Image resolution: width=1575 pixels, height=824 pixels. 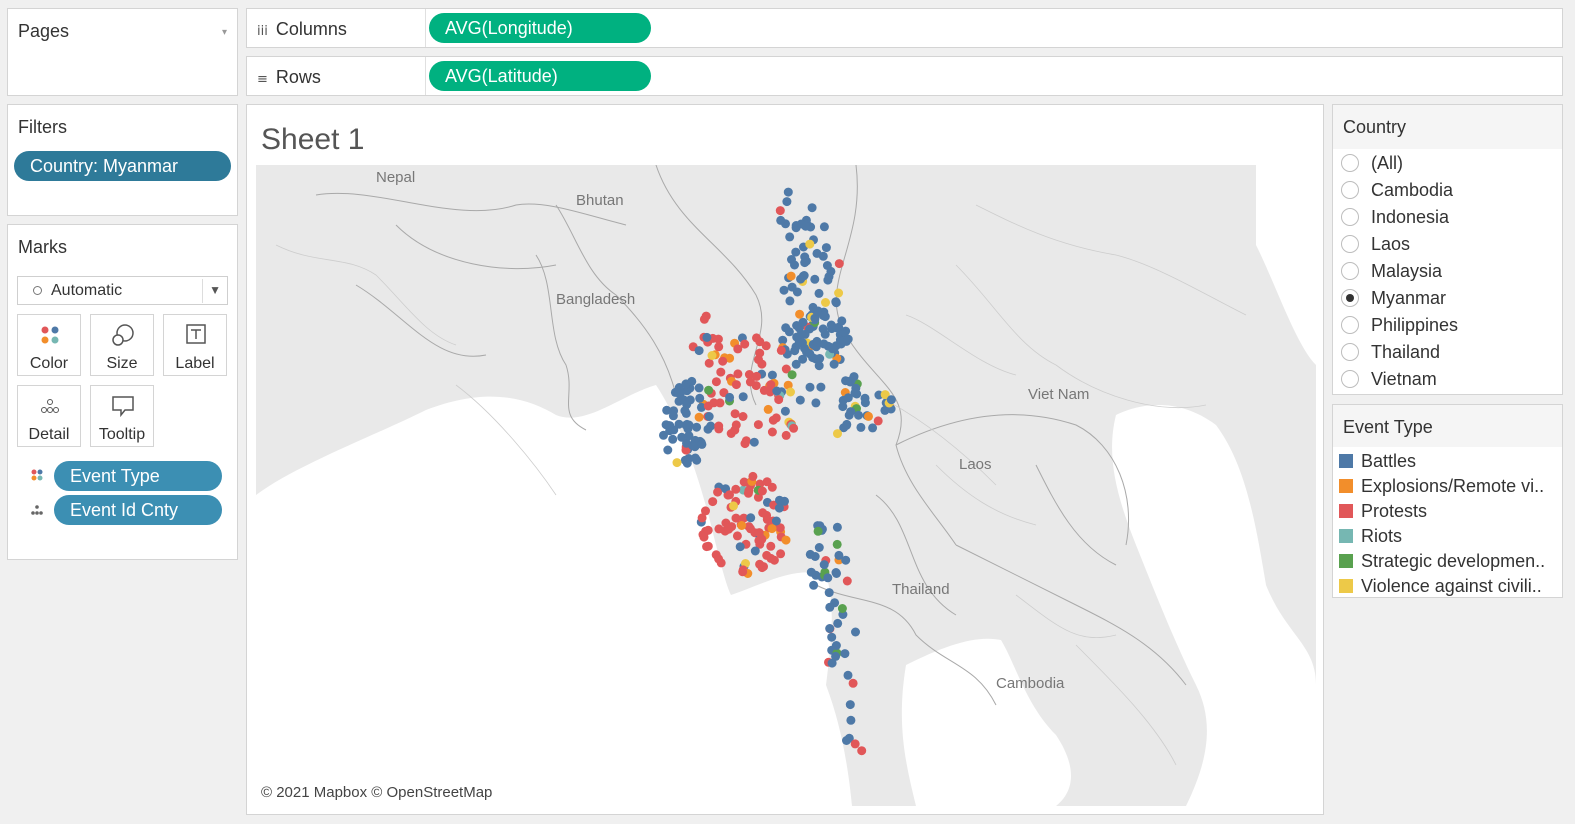 I want to click on legend-item: Explosions/Remote vi.., so click(x=1441, y=486).